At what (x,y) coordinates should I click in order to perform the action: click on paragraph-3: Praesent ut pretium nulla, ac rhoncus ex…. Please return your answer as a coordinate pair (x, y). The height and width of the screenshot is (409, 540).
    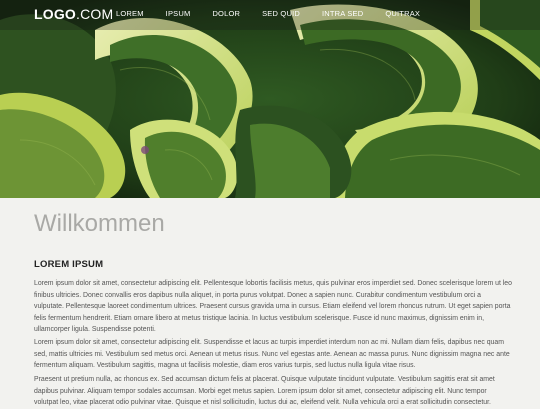
    Looking at the image, I should click on (264, 391).